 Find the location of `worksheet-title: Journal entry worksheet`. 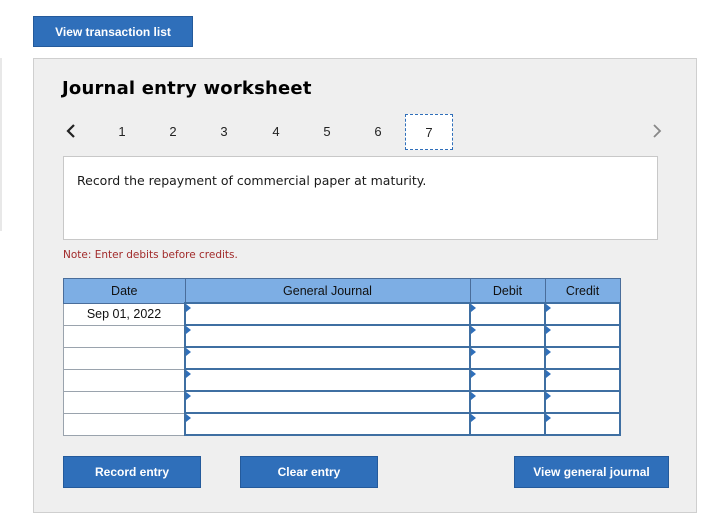

worksheet-title: Journal entry worksheet is located at coordinates (187, 88).